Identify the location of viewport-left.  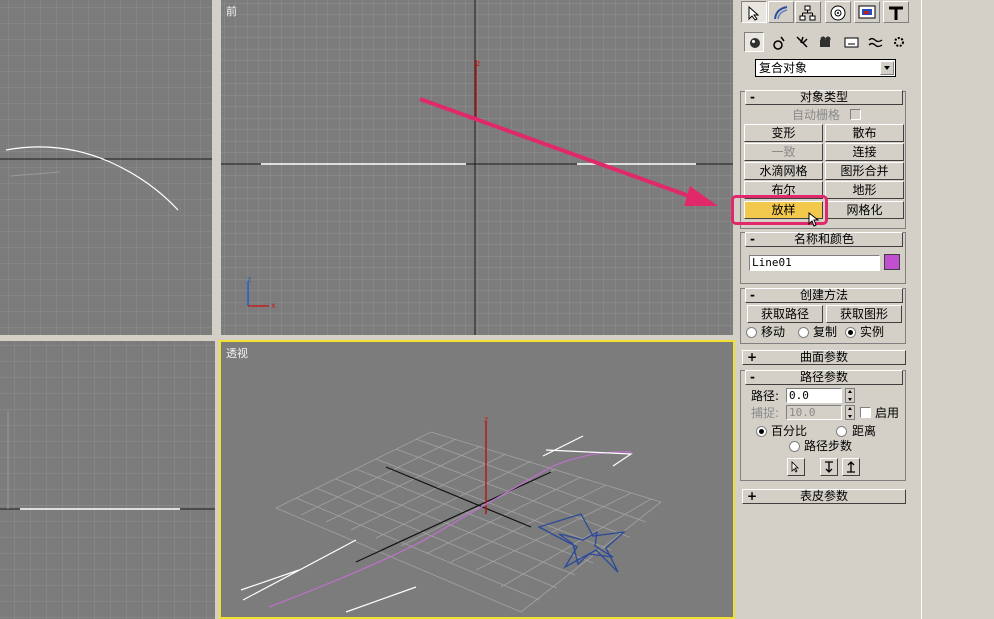
(107, 480).